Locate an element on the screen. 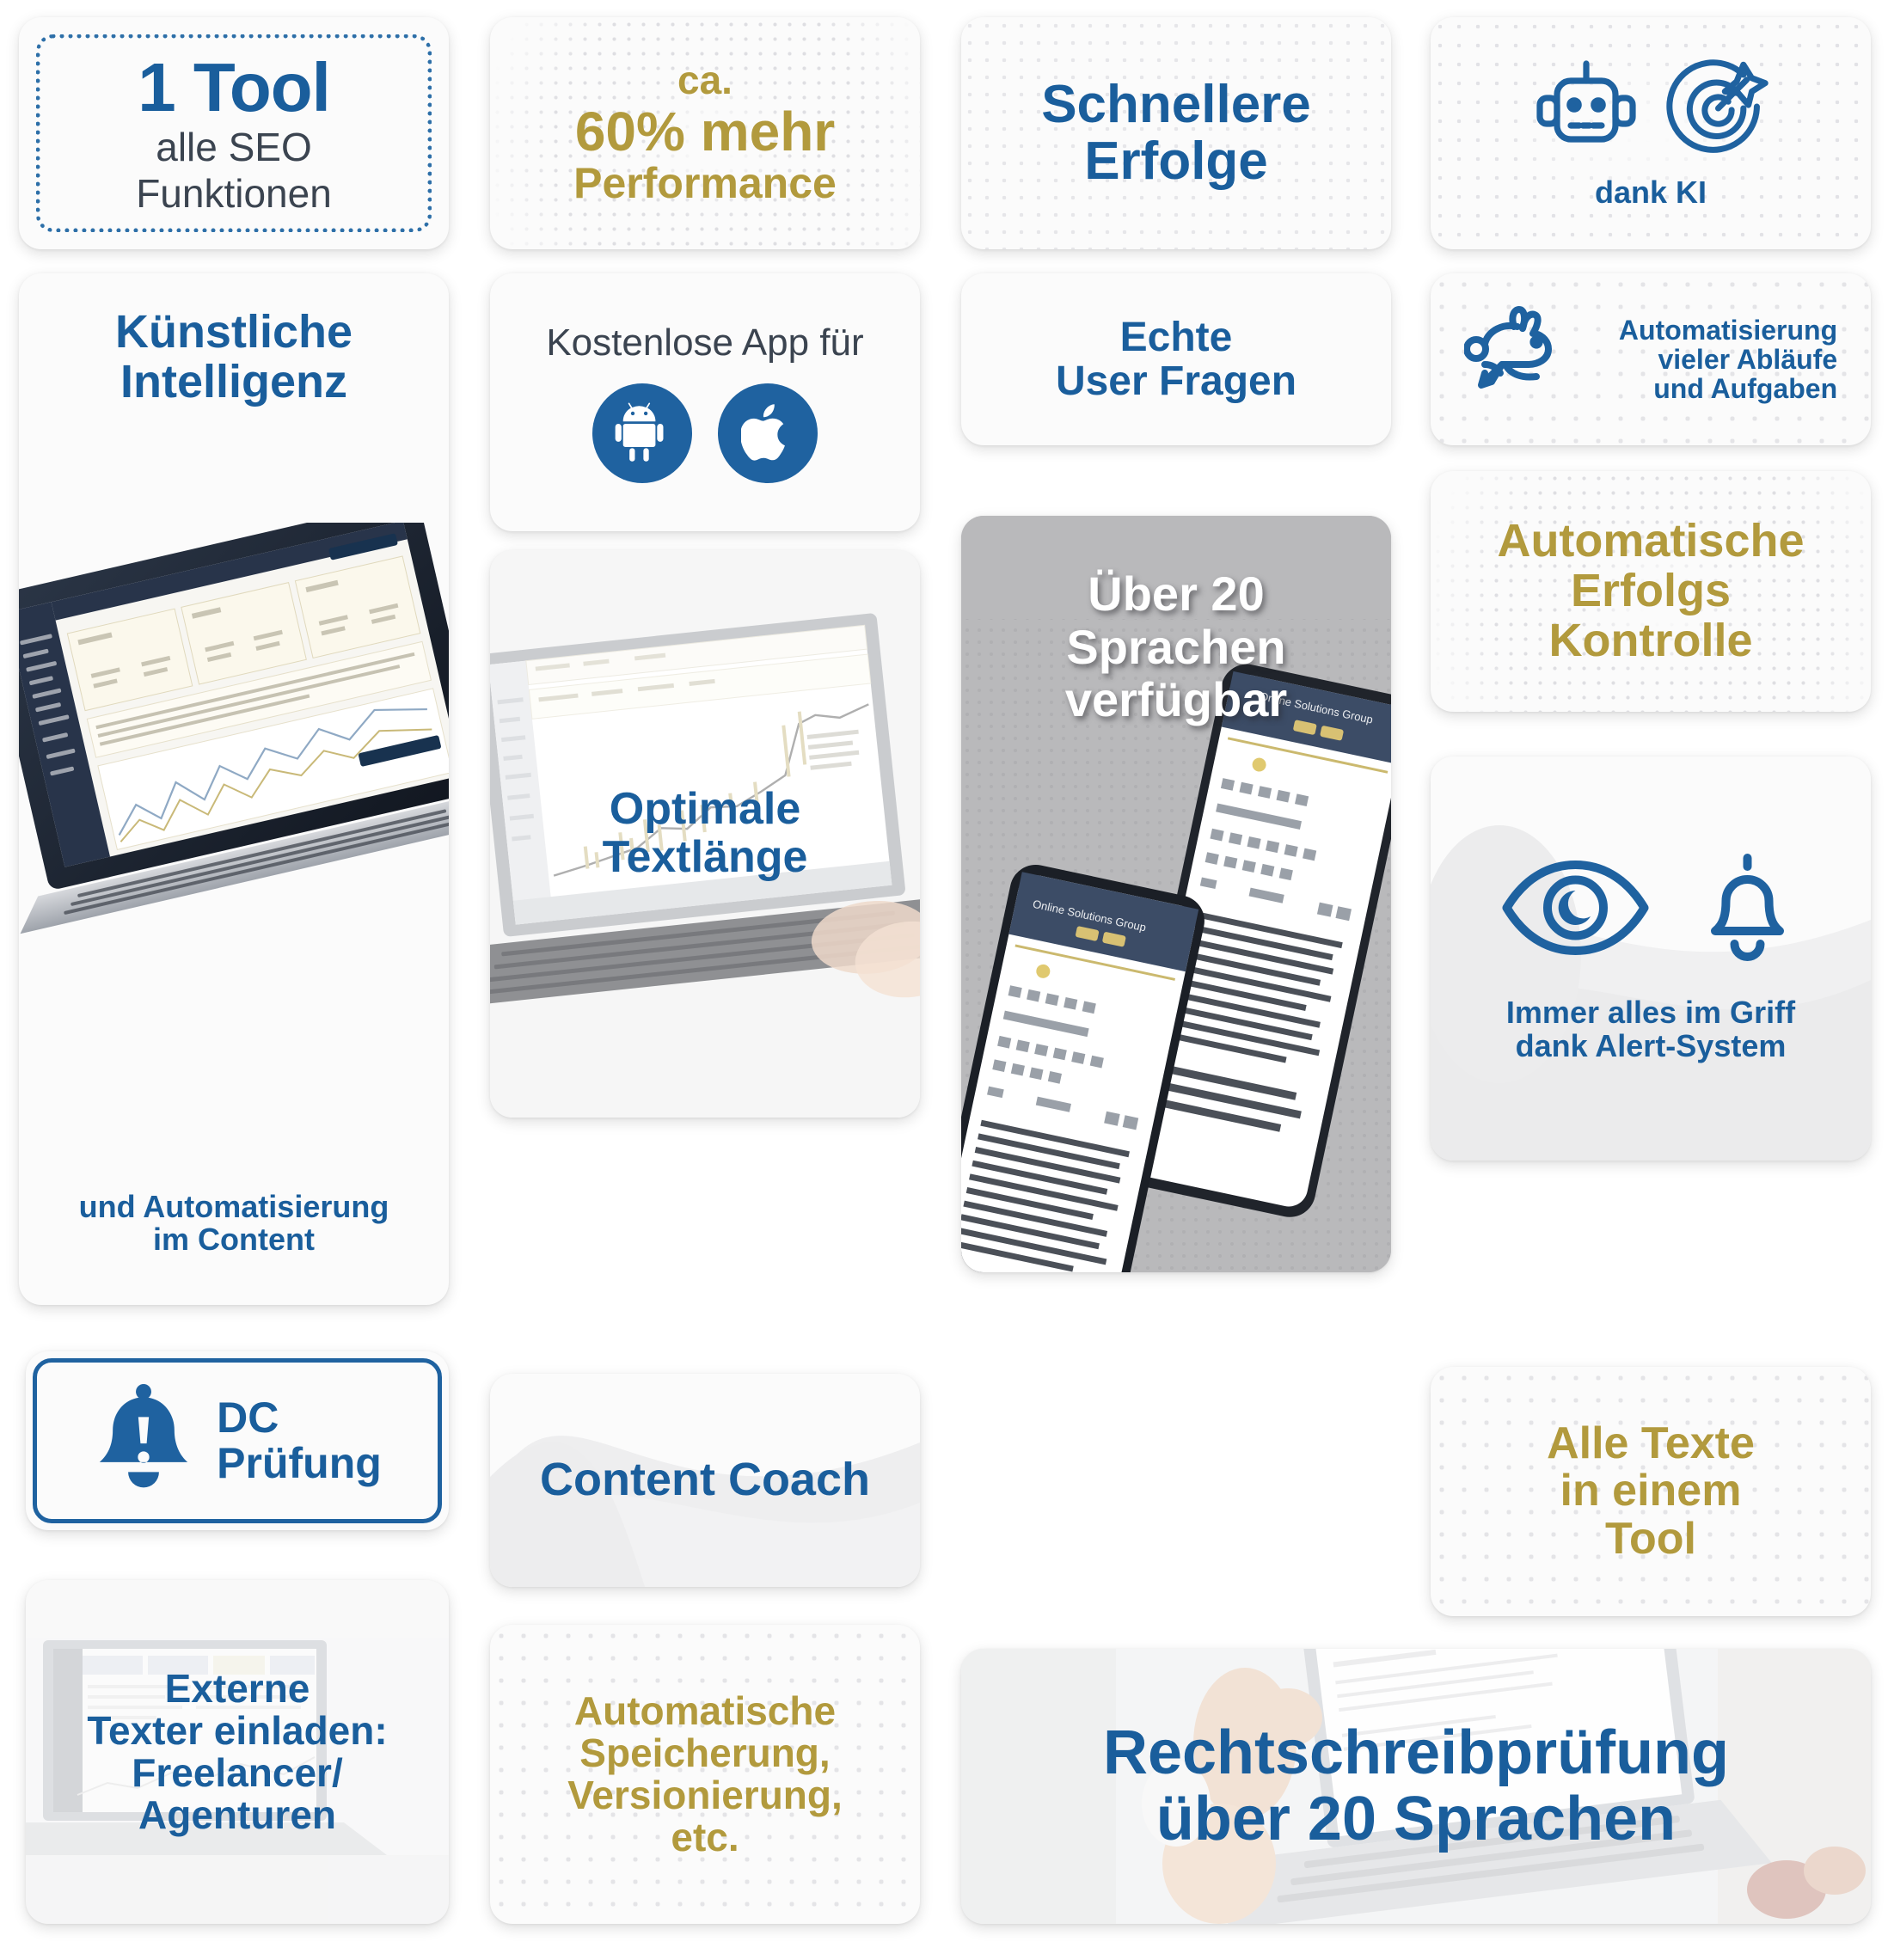  coach-title: Content Coach is located at coordinates (705, 1480).